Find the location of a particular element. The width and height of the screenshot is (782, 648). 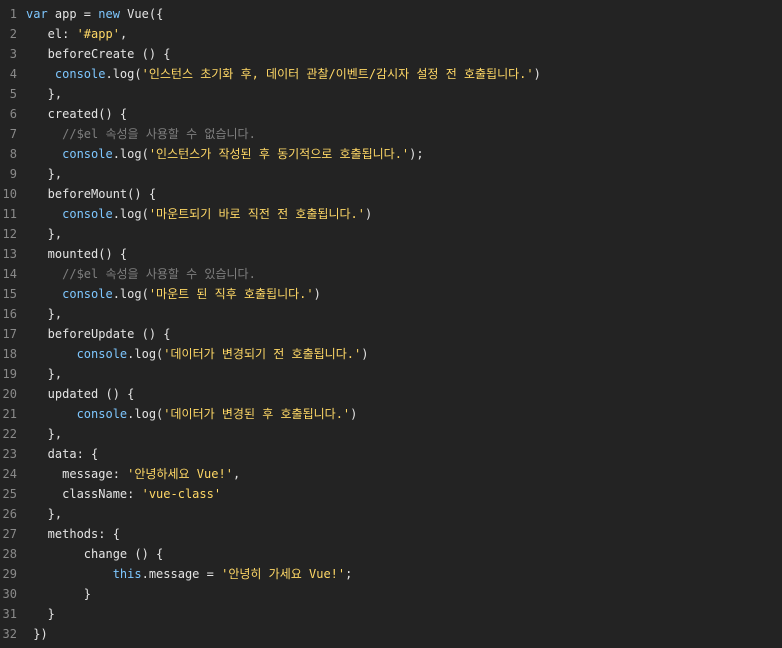

code-line: 25 className: 'vue-class' is located at coordinates (391, 494).